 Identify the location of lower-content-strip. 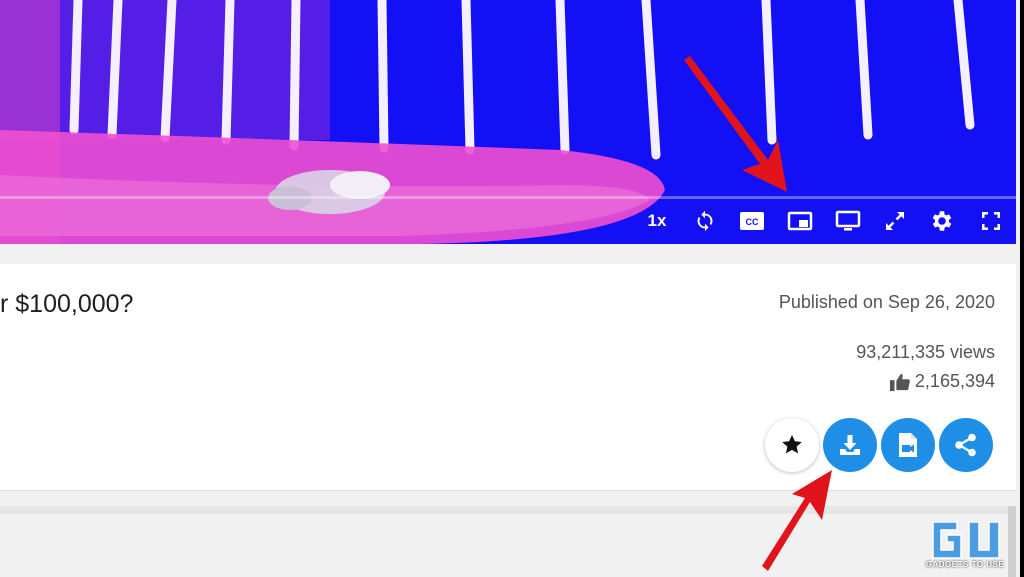
(508, 510).